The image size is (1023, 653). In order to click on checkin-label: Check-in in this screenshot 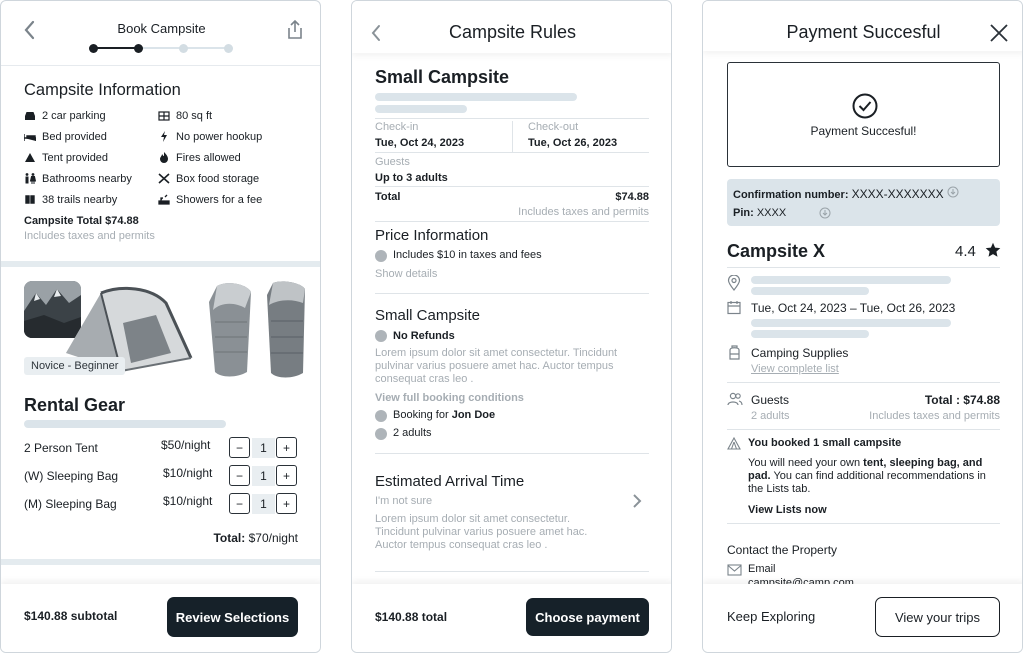, I will do `click(397, 127)`.